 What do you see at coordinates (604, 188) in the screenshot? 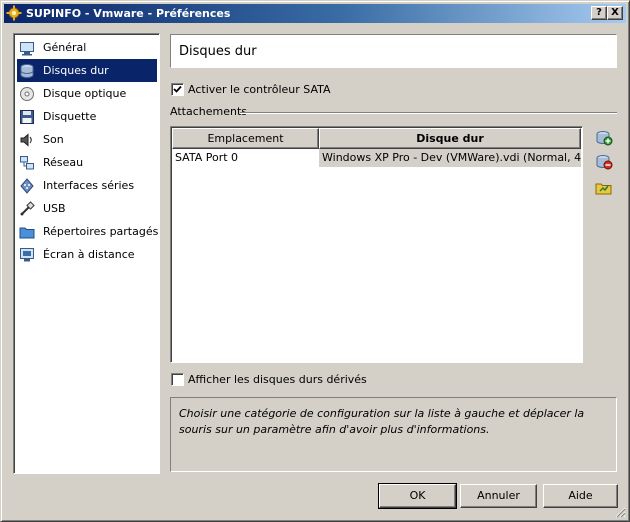
I see `select-disk-icon` at bounding box center [604, 188].